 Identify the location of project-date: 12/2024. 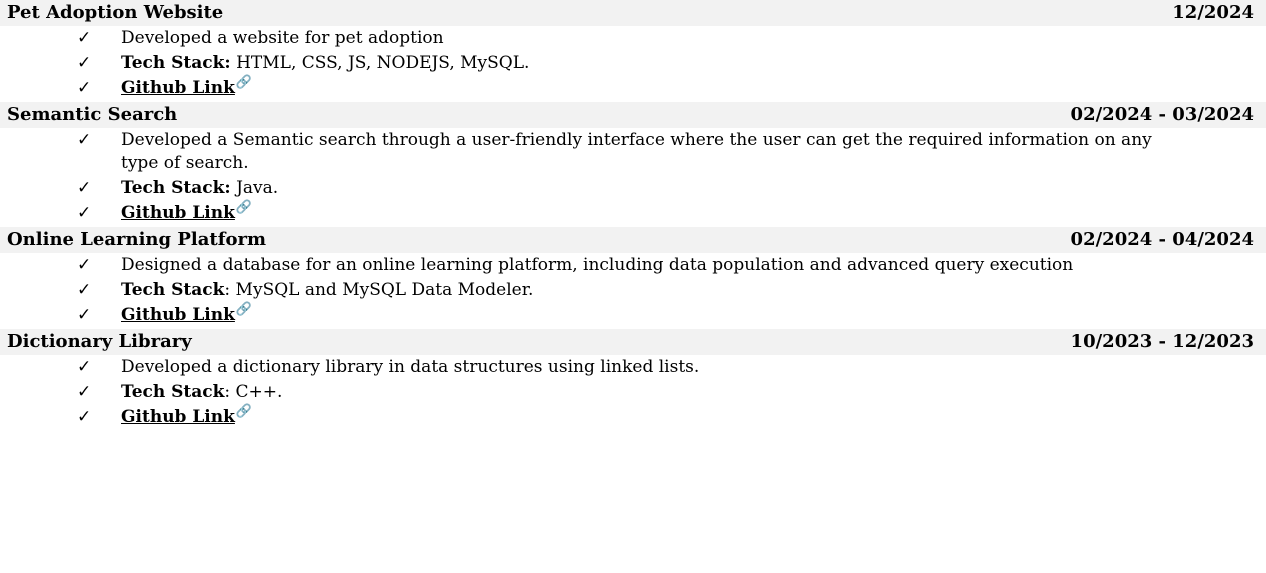
(1213, 12).